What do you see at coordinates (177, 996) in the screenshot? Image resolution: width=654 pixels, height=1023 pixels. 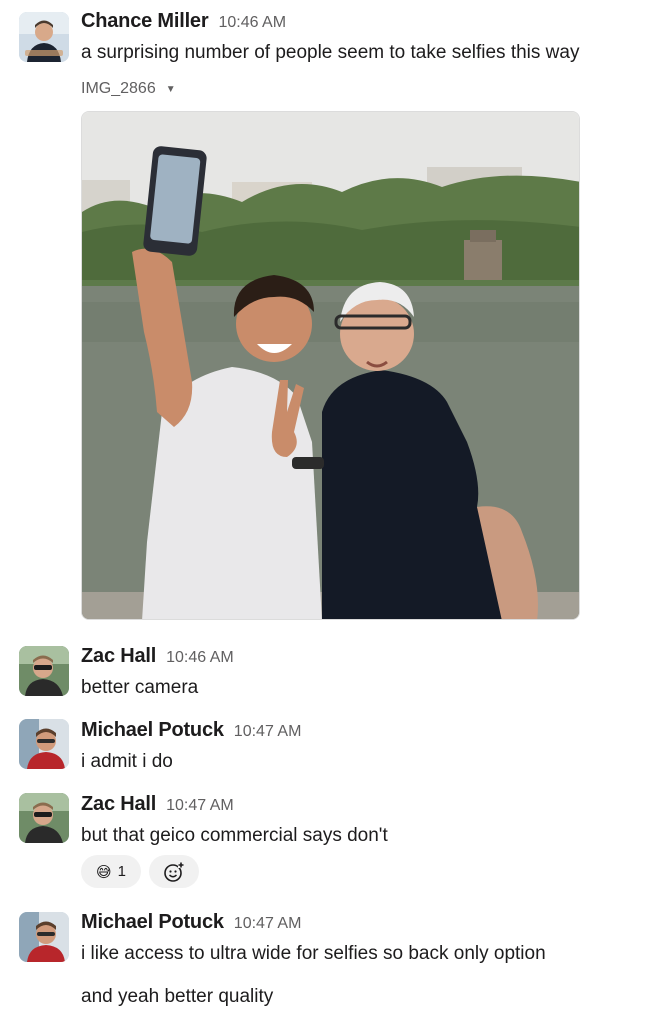 I see `message-text-continuation: and yeah better quality` at bounding box center [177, 996].